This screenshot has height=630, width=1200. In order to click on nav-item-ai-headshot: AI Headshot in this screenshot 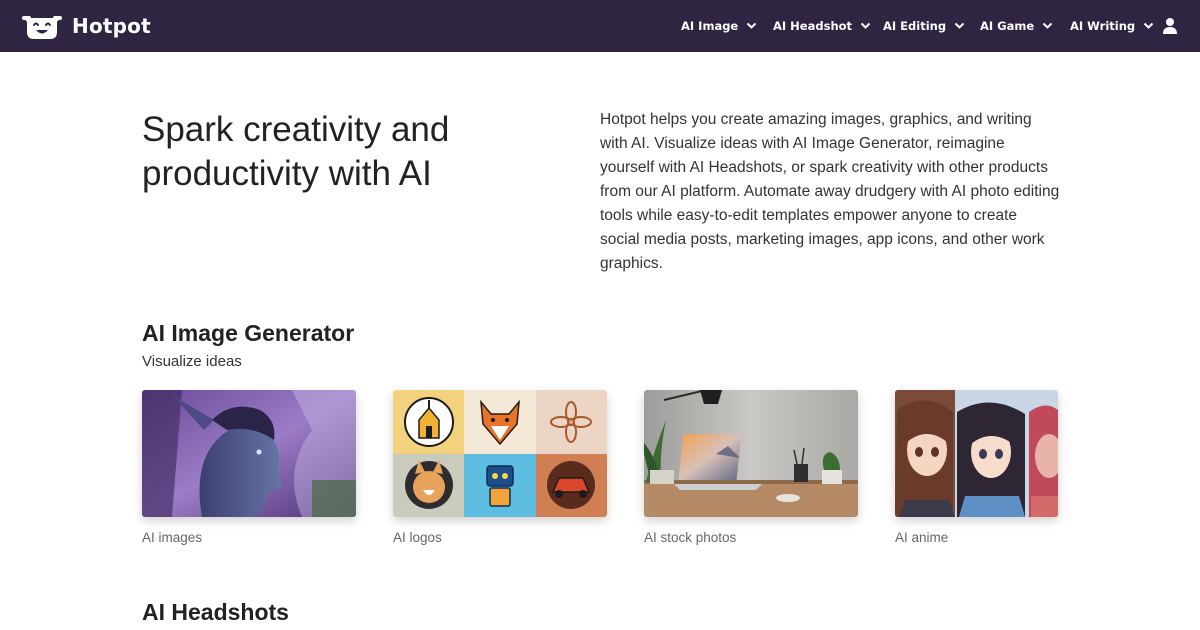, I will do `click(822, 26)`.